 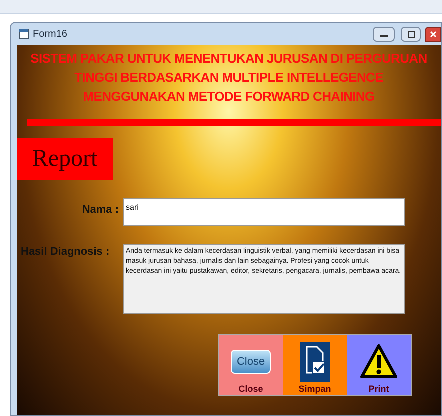 I want to click on maximize-button, so click(x=411, y=34).